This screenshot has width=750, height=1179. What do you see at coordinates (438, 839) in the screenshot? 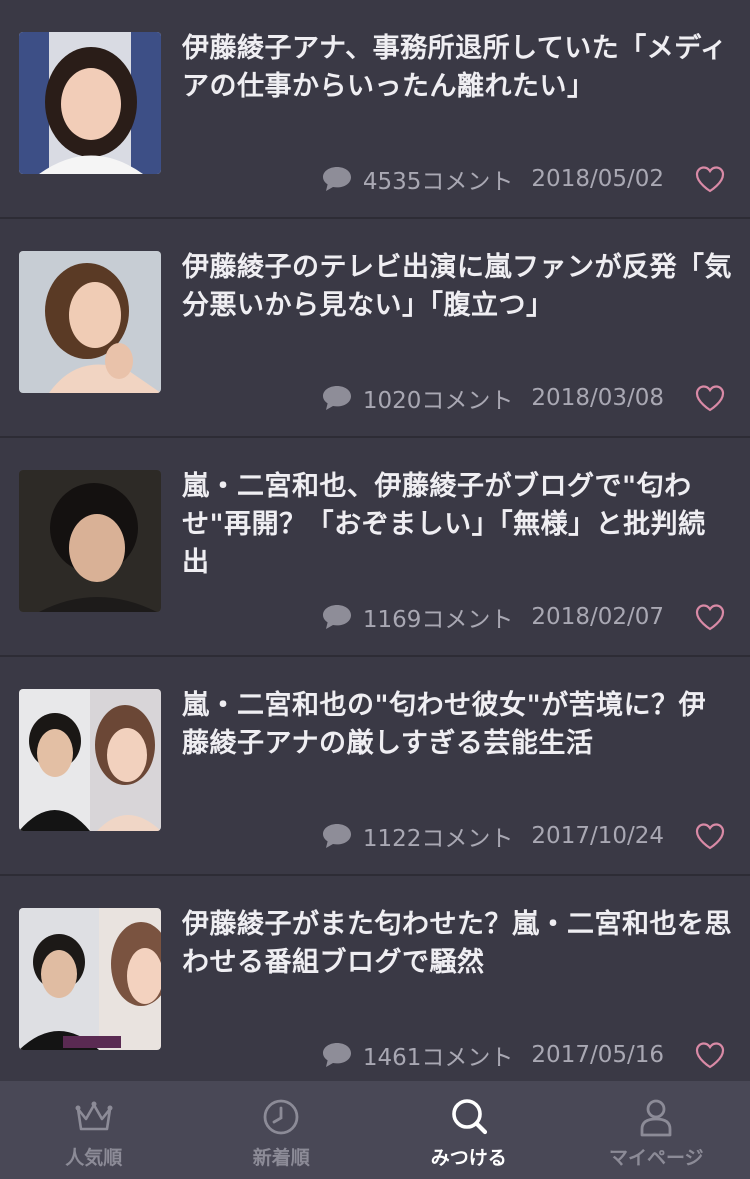
I see `comment-count: 1122コメント` at bounding box center [438, 839].